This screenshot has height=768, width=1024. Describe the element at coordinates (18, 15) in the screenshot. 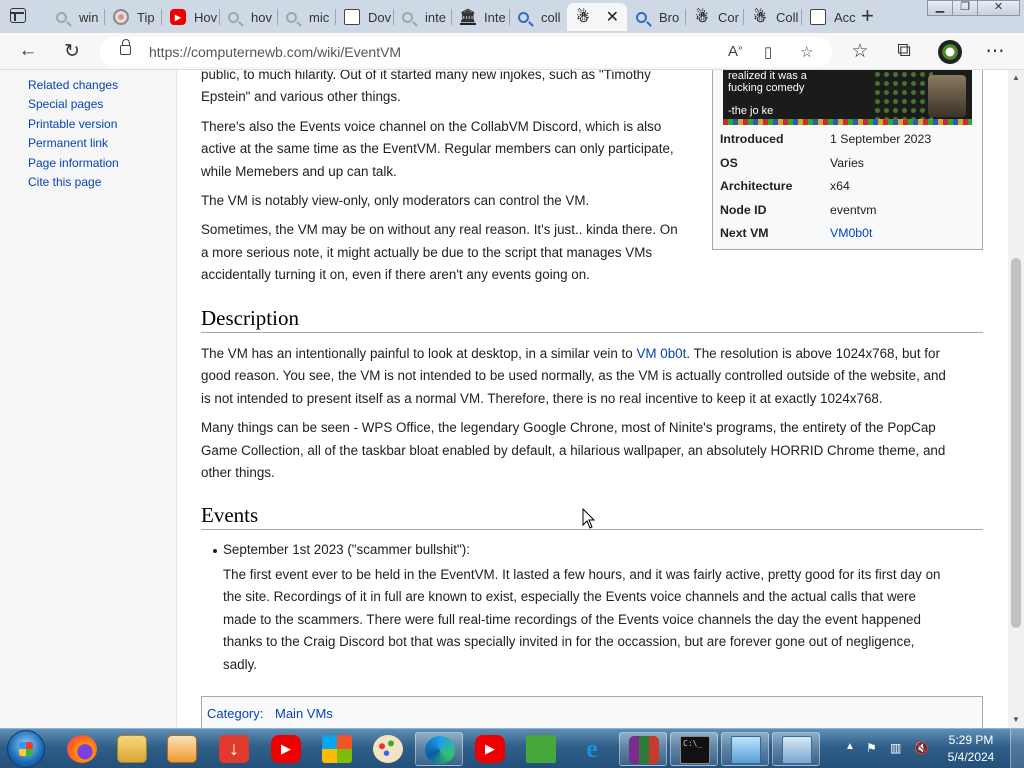

I see `tab-actions-icon` at that location.